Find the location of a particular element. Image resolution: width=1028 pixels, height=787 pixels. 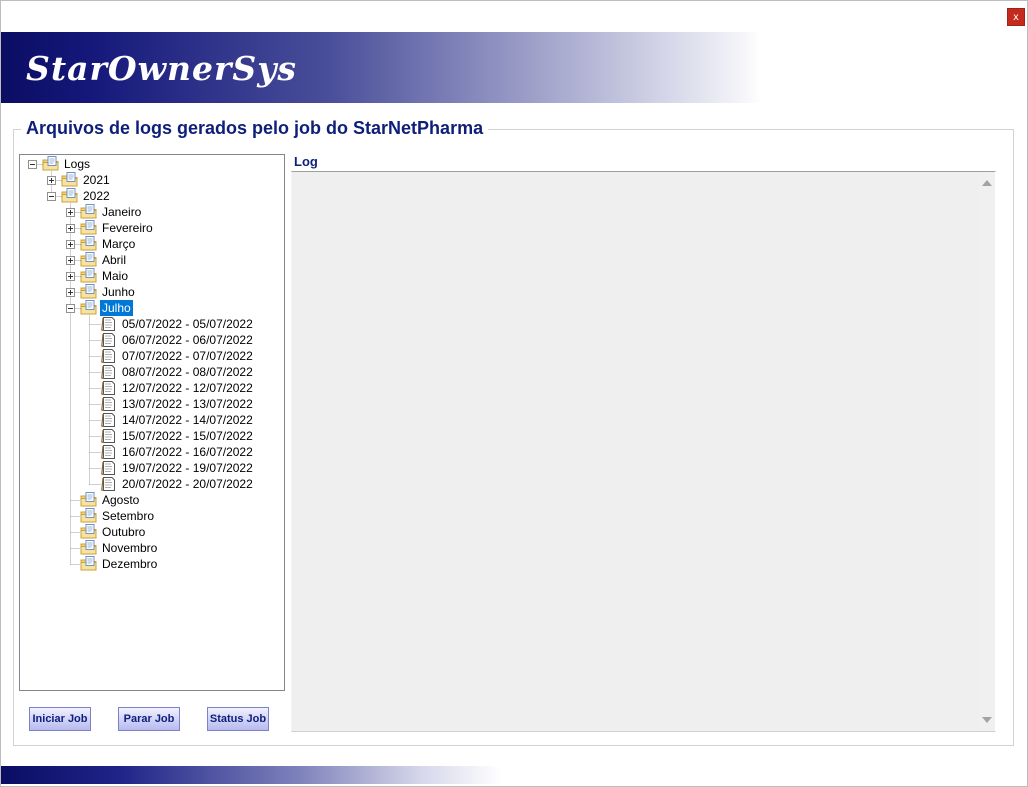

tree-node-label: Novembro is located at coordinates (130, 548).